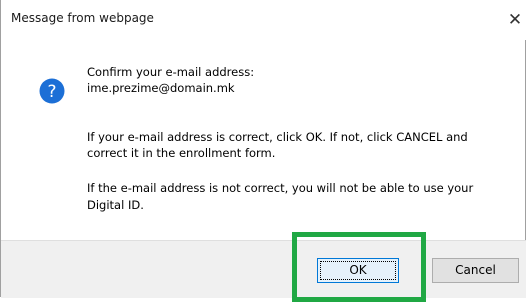 The height and width of the screenshot is (302, 526). What do you see at coordinates (171, 72) in the screenshot?
I see `message-line-confirm: Confirm your e-mail address:` at bounding box center [171, 72].